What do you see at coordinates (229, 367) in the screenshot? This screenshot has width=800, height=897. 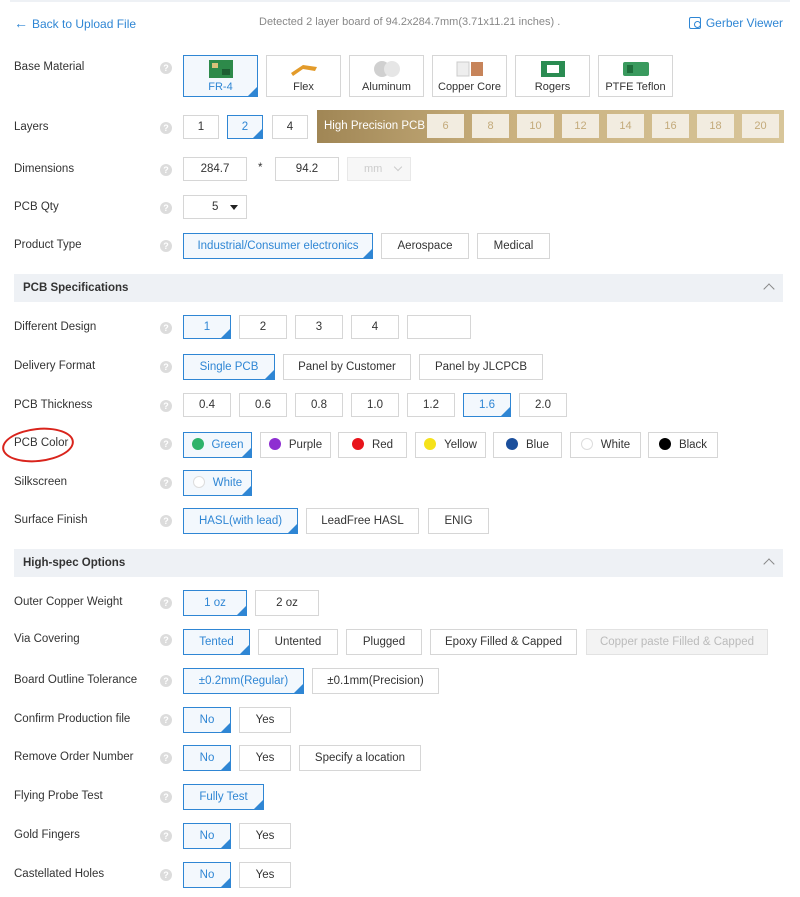 I see `delivery-option: Single PCB` at bounding box center [229, 367].